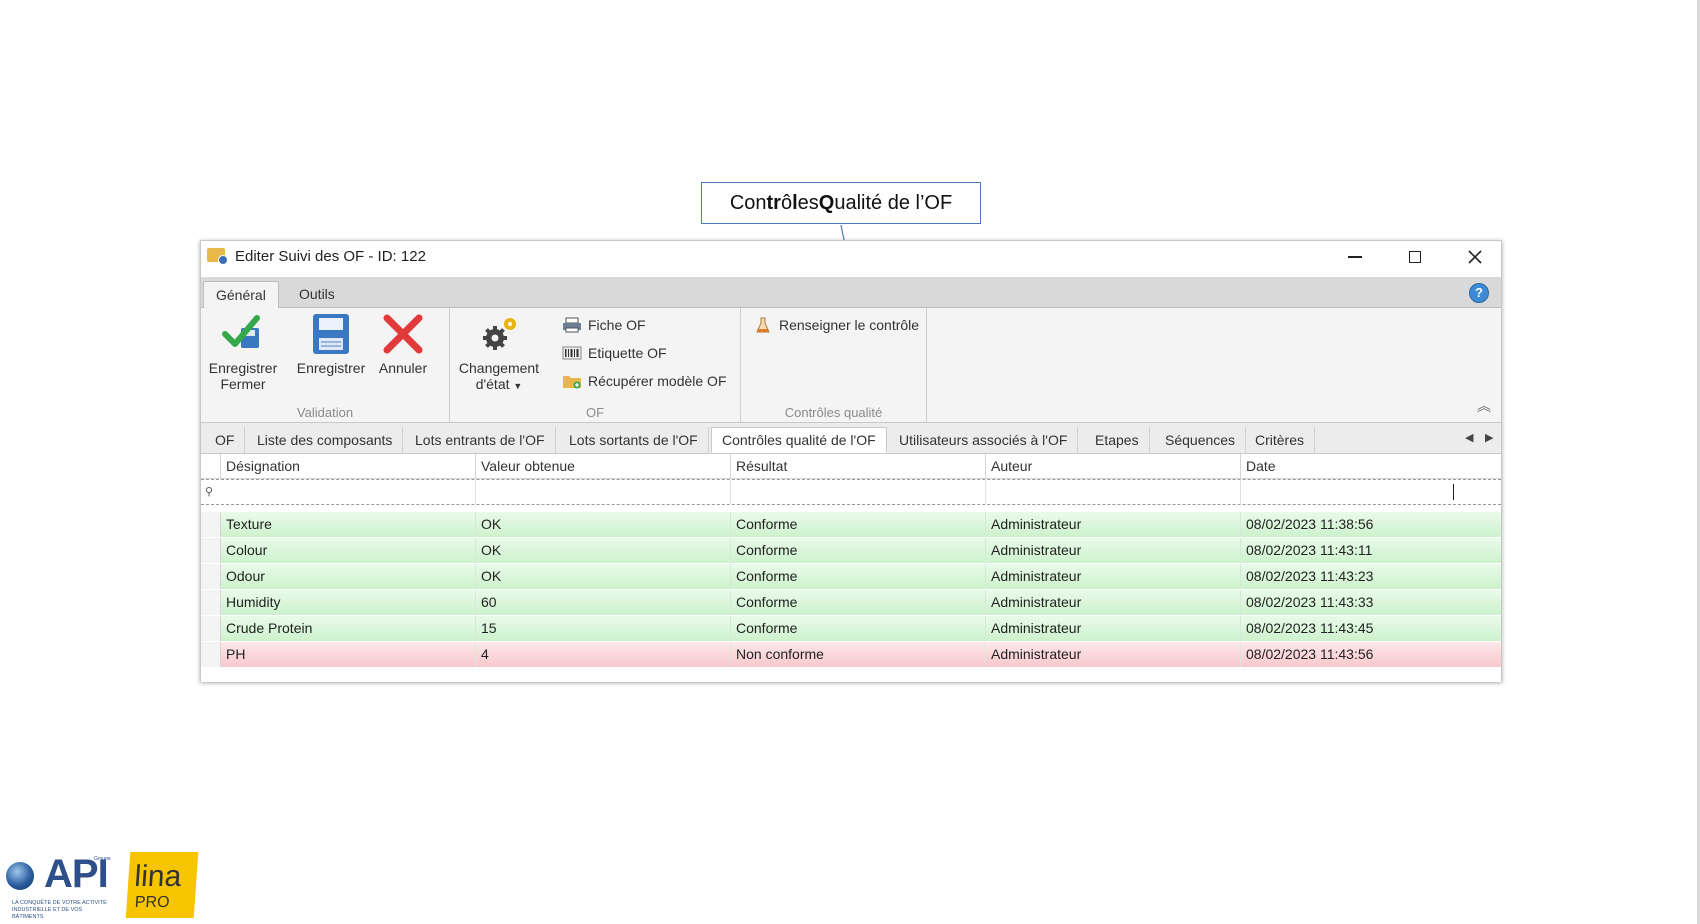  Describe the element at coordinates (1453, 492) in the screenshot. I see `text-caret` at that location.